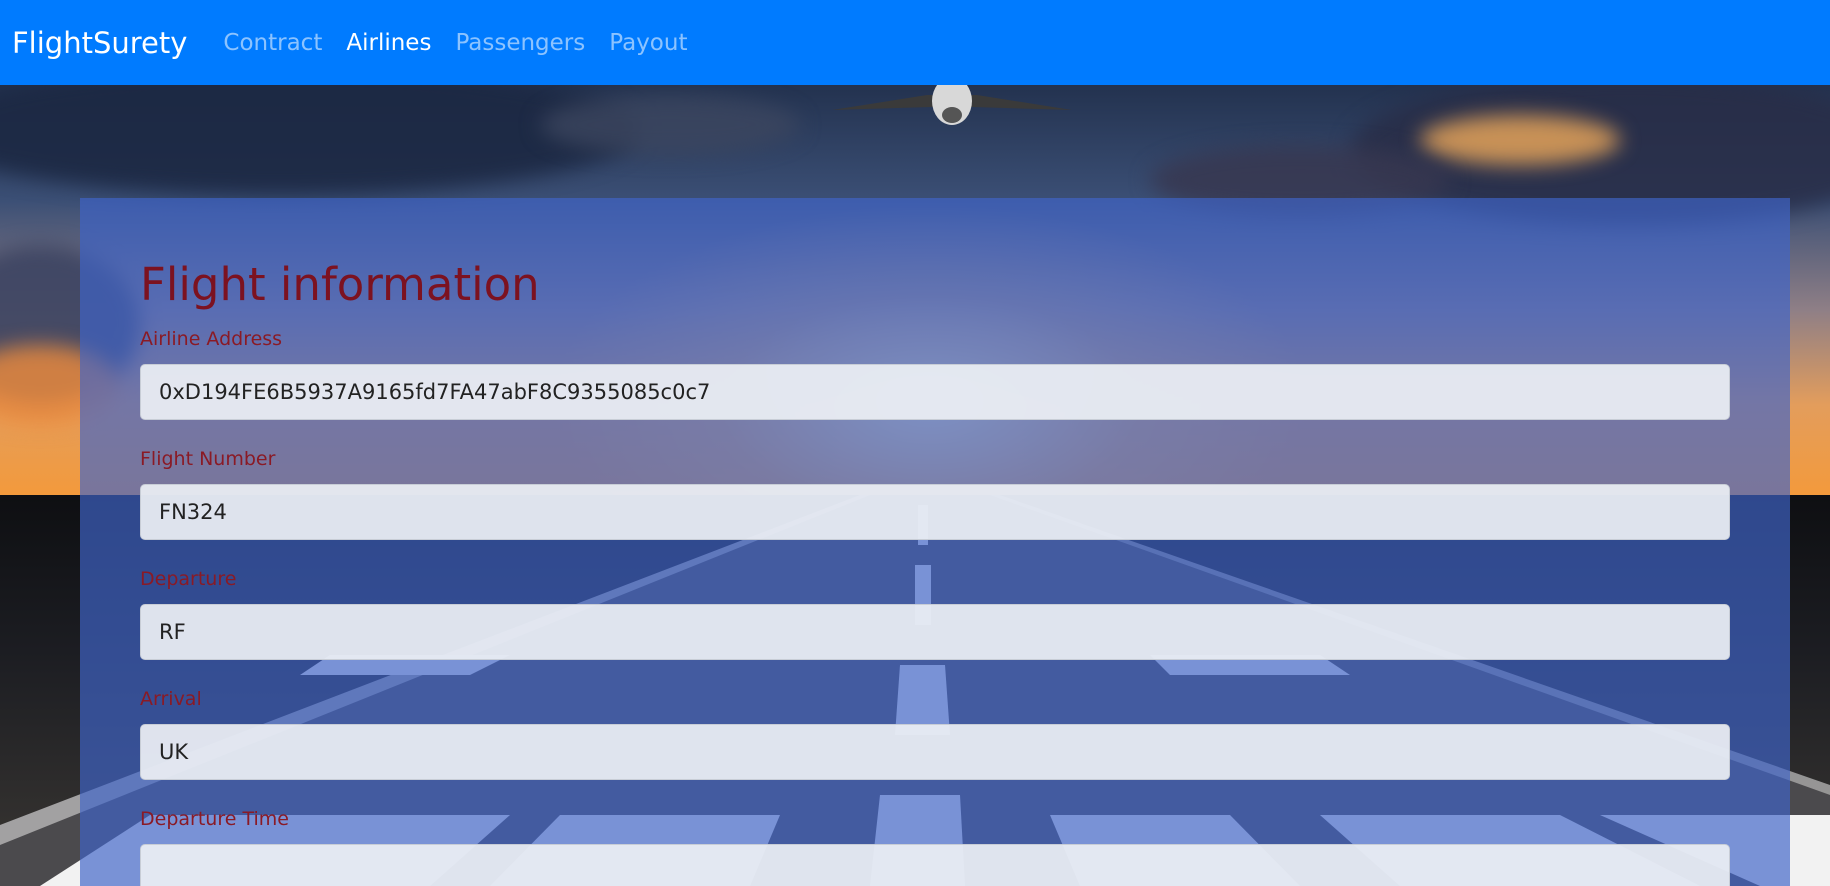  I want to click on nav-link-airlines: Airlines, so click(388, 43).